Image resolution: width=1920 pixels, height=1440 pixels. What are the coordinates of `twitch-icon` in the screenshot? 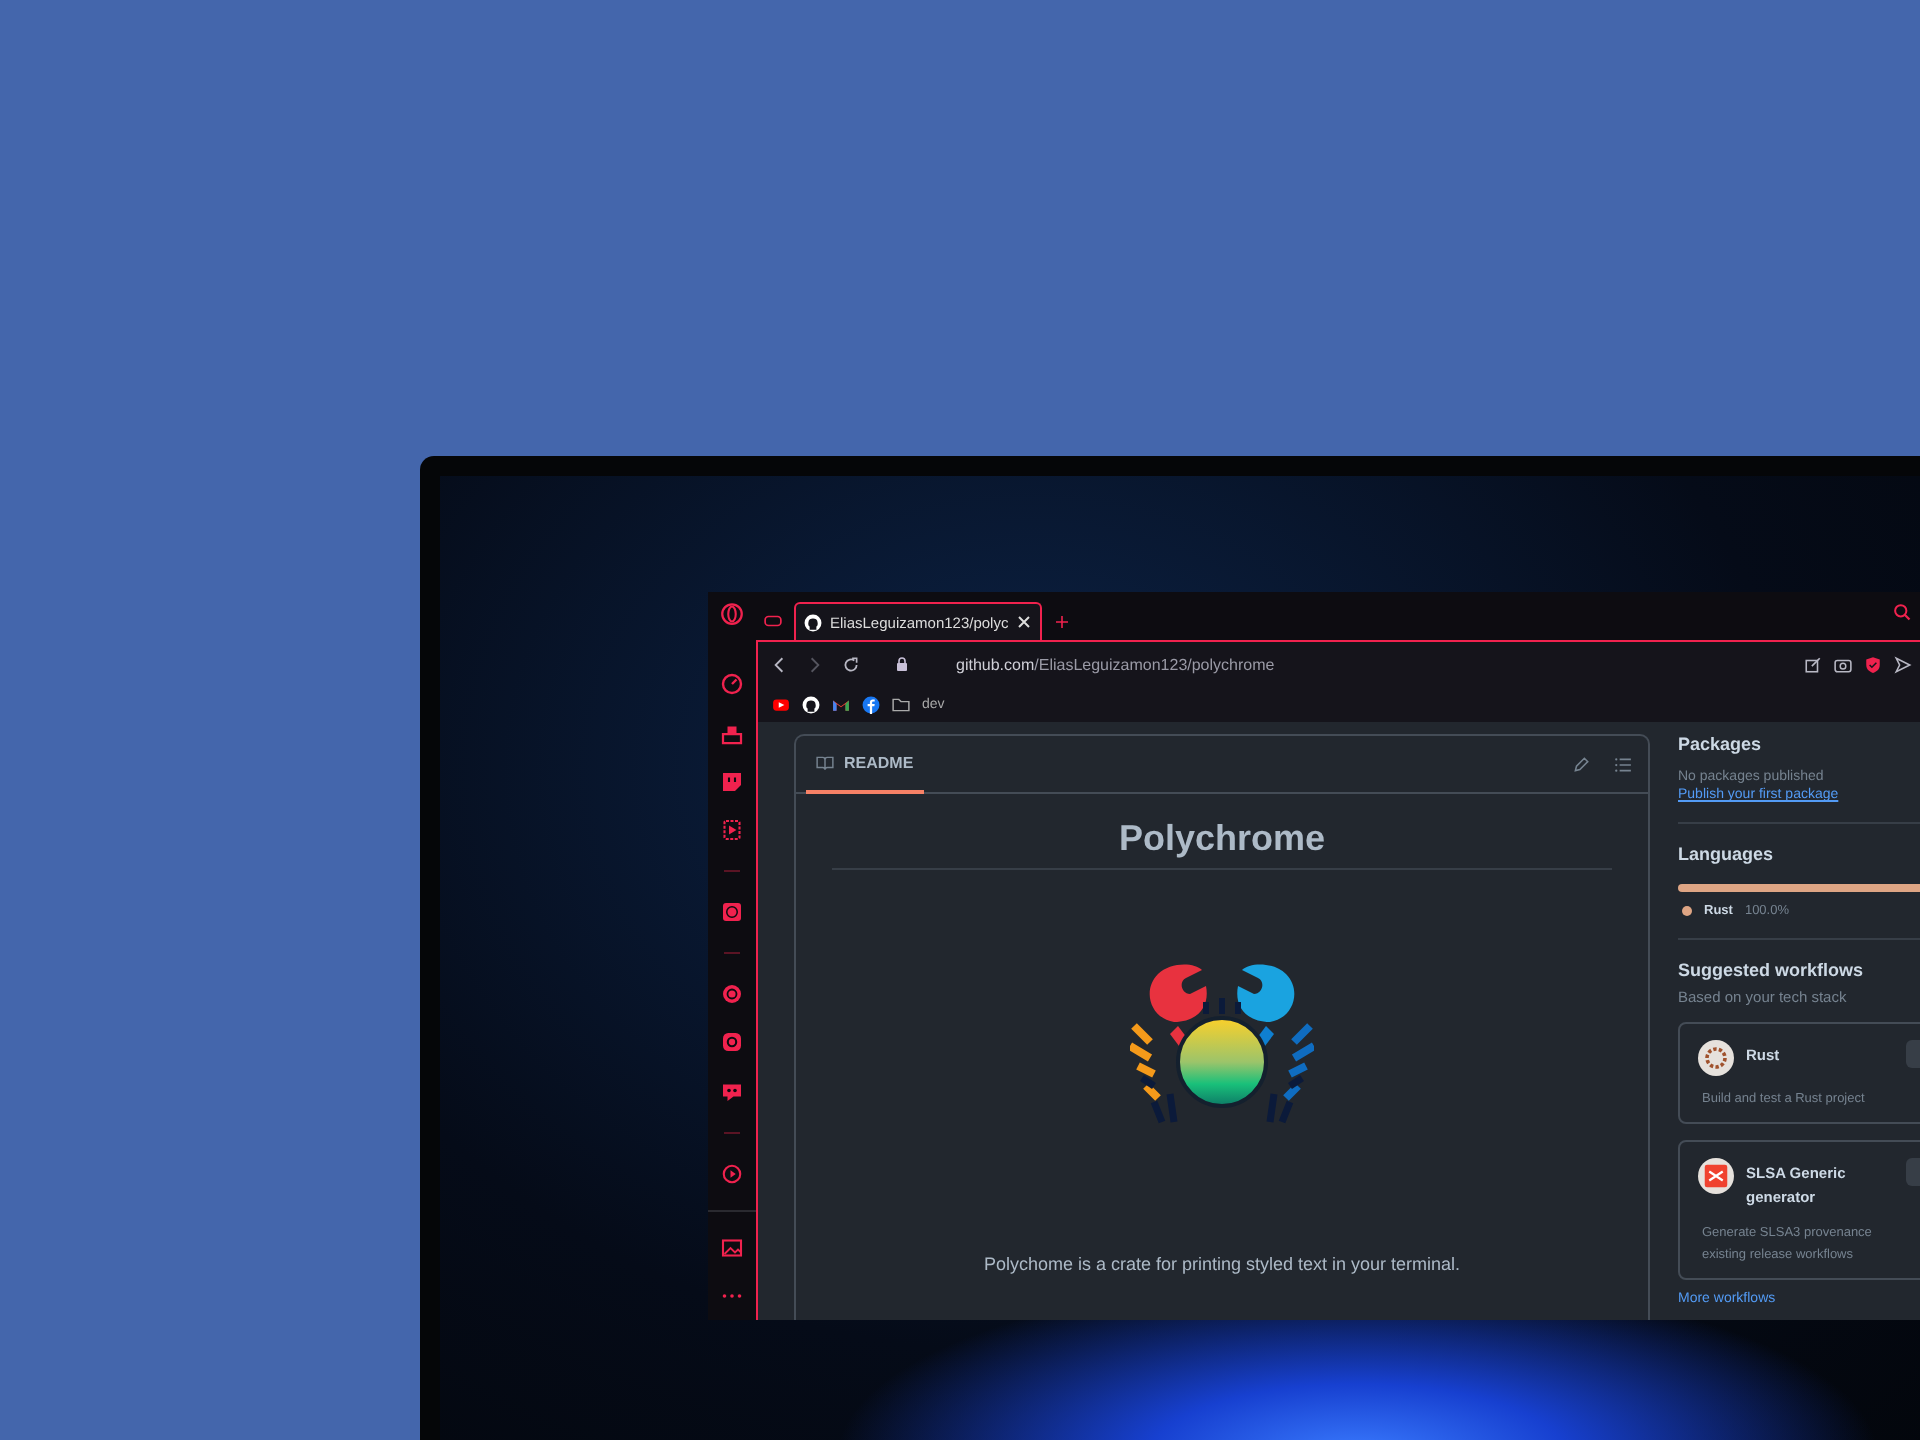 It's located at (732, 781).